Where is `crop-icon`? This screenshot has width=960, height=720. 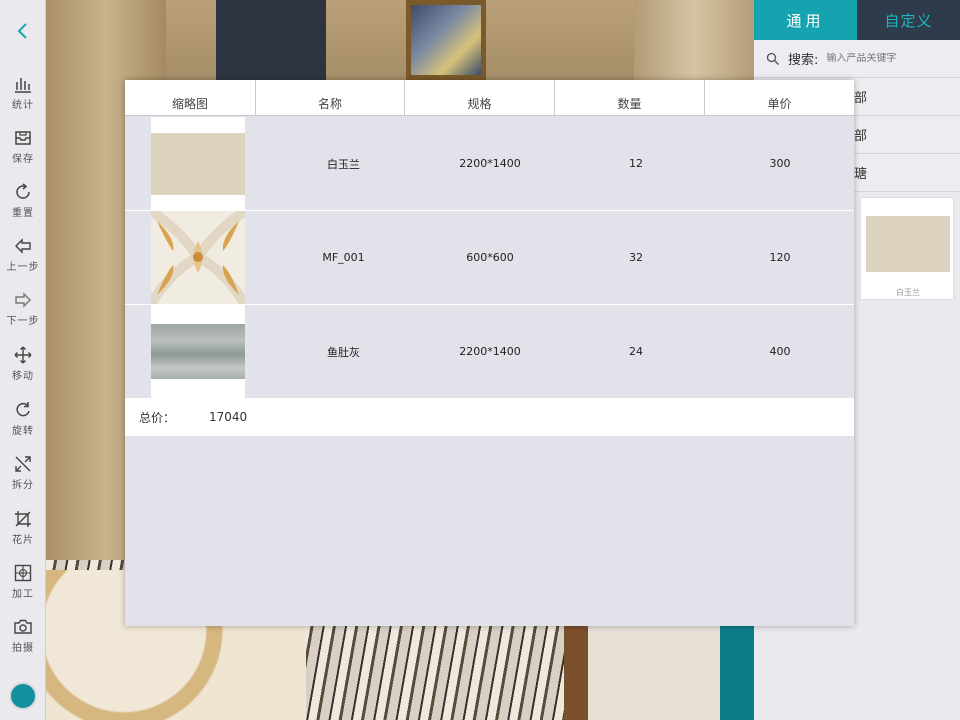
crop-icon is located at coordinates (23, 519).